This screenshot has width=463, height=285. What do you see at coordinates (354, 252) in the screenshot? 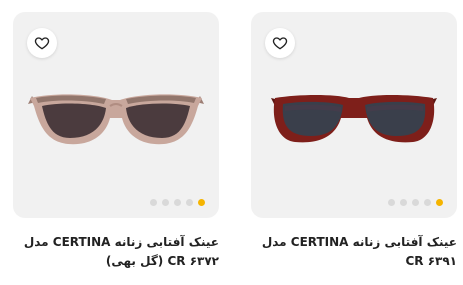
I see `product-title: عینک آفتابی زنانه CERTINA مدل CR ۶۳۹۱` at bounding box center [354, 252].